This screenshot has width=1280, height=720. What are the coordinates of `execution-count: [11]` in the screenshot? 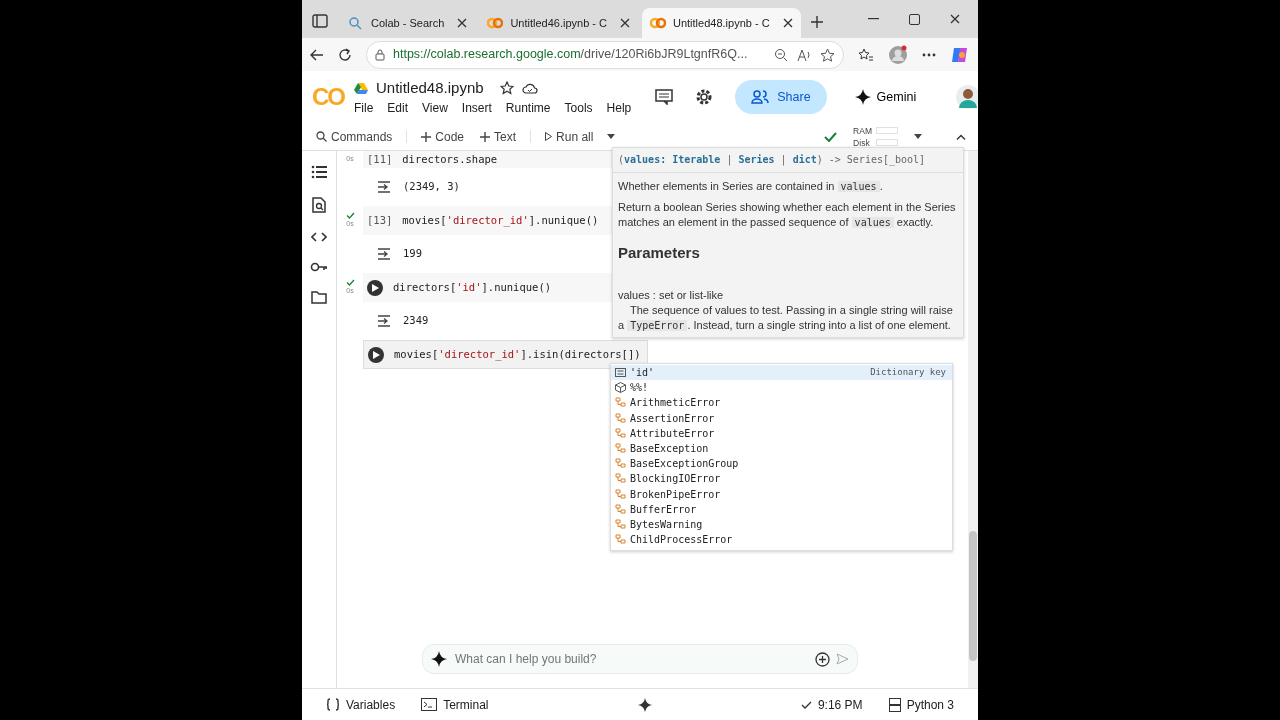 It's located at (380, 160).